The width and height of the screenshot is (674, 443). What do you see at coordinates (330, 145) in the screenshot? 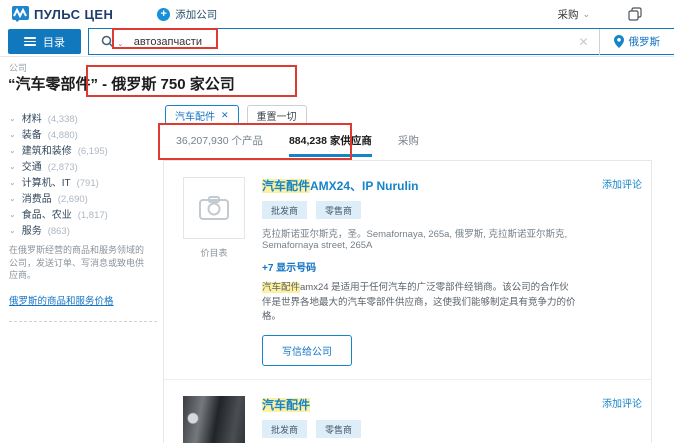
I see `tab-suppliers: 884,238 家供应商` at bounding box center [330, 145].